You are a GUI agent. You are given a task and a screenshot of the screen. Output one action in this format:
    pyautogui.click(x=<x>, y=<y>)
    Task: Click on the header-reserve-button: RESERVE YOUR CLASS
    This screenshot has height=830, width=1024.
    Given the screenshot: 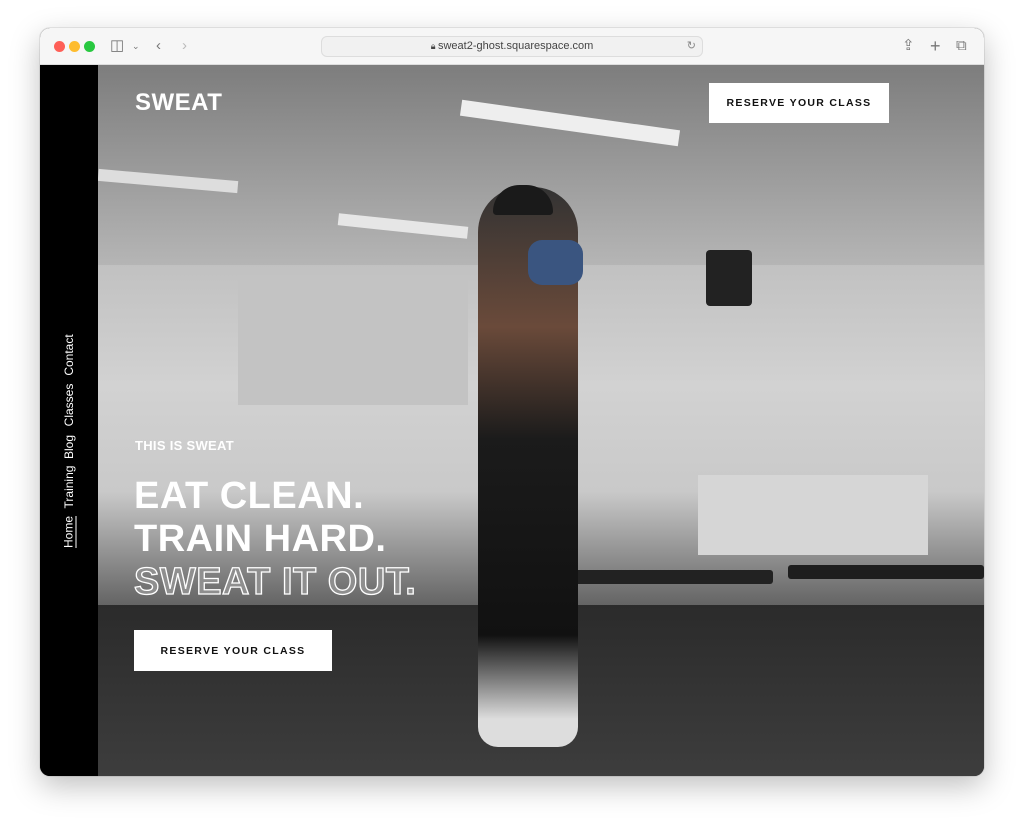 What is the action you would take?
    pyautogui.click(x=799, y=103)
    